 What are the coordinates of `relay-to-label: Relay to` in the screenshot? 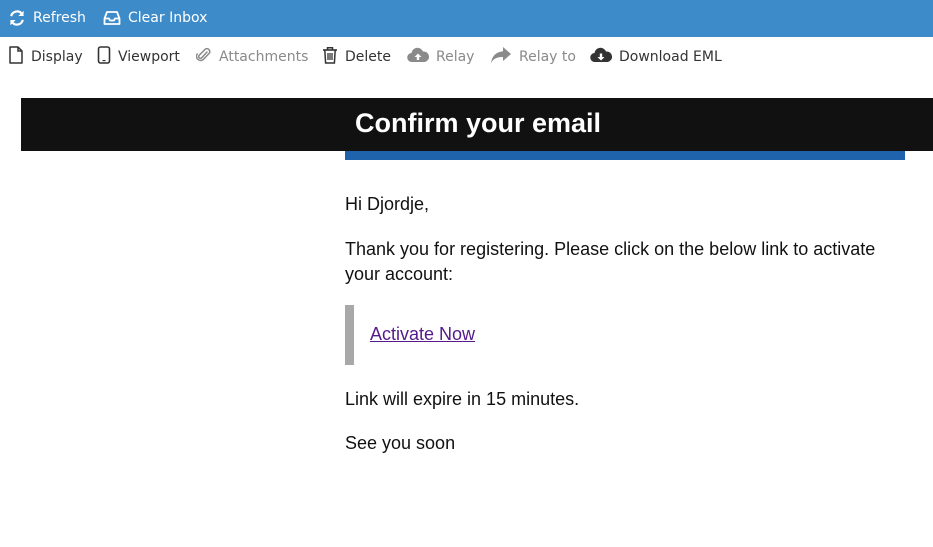 It's located at (547, 57).